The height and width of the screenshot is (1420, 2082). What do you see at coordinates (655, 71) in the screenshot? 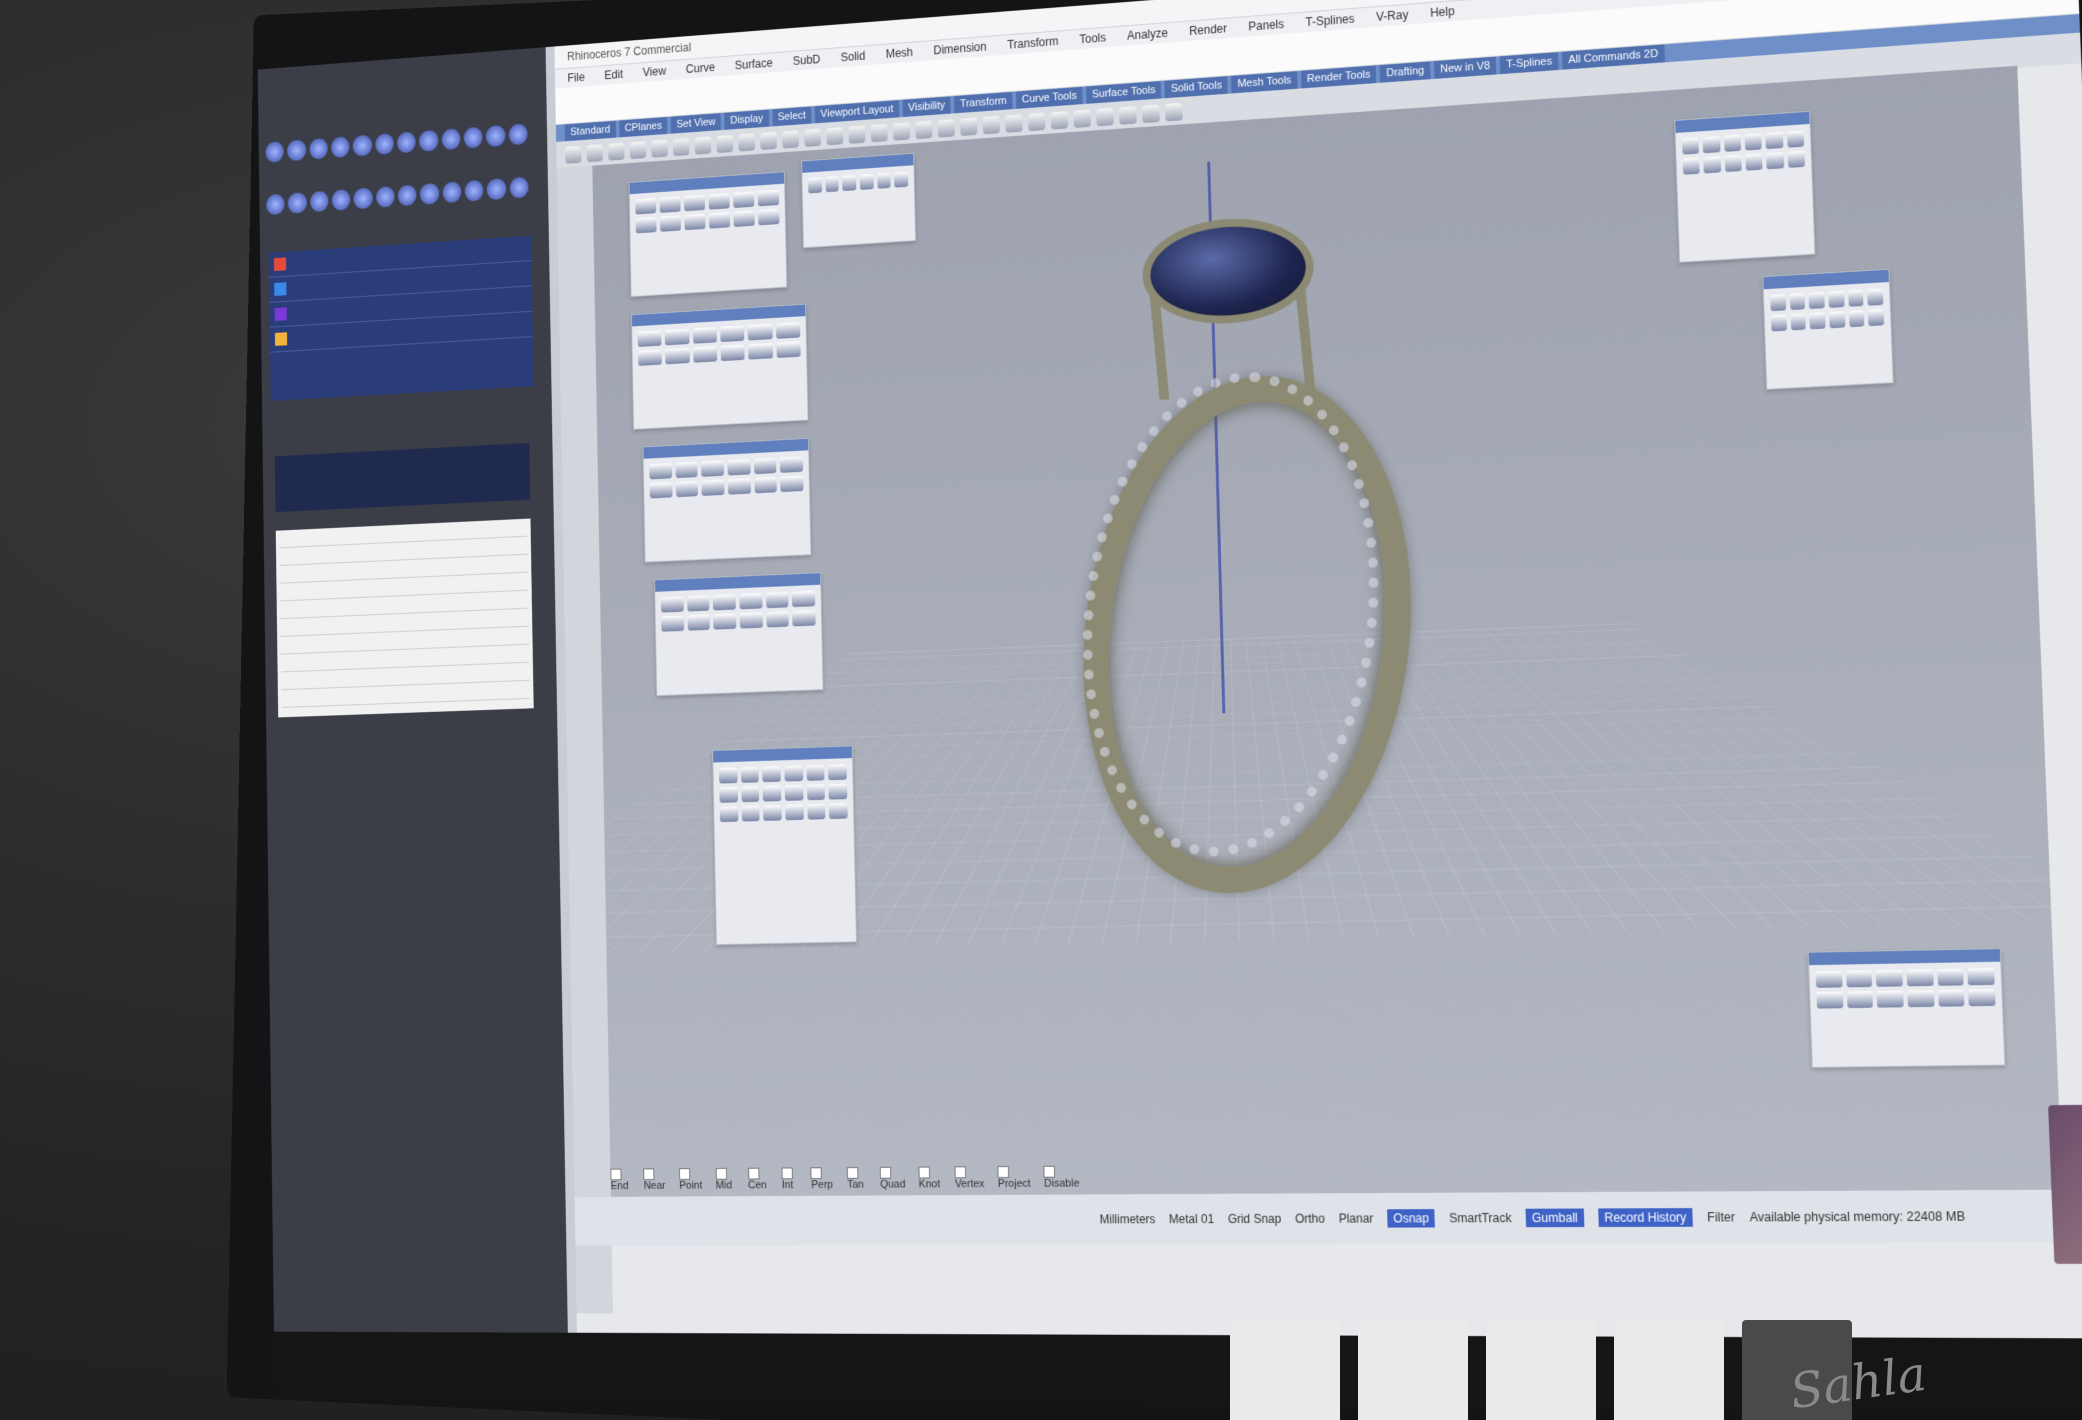
I see `menu-item: View` at bounding box center [655, 71].